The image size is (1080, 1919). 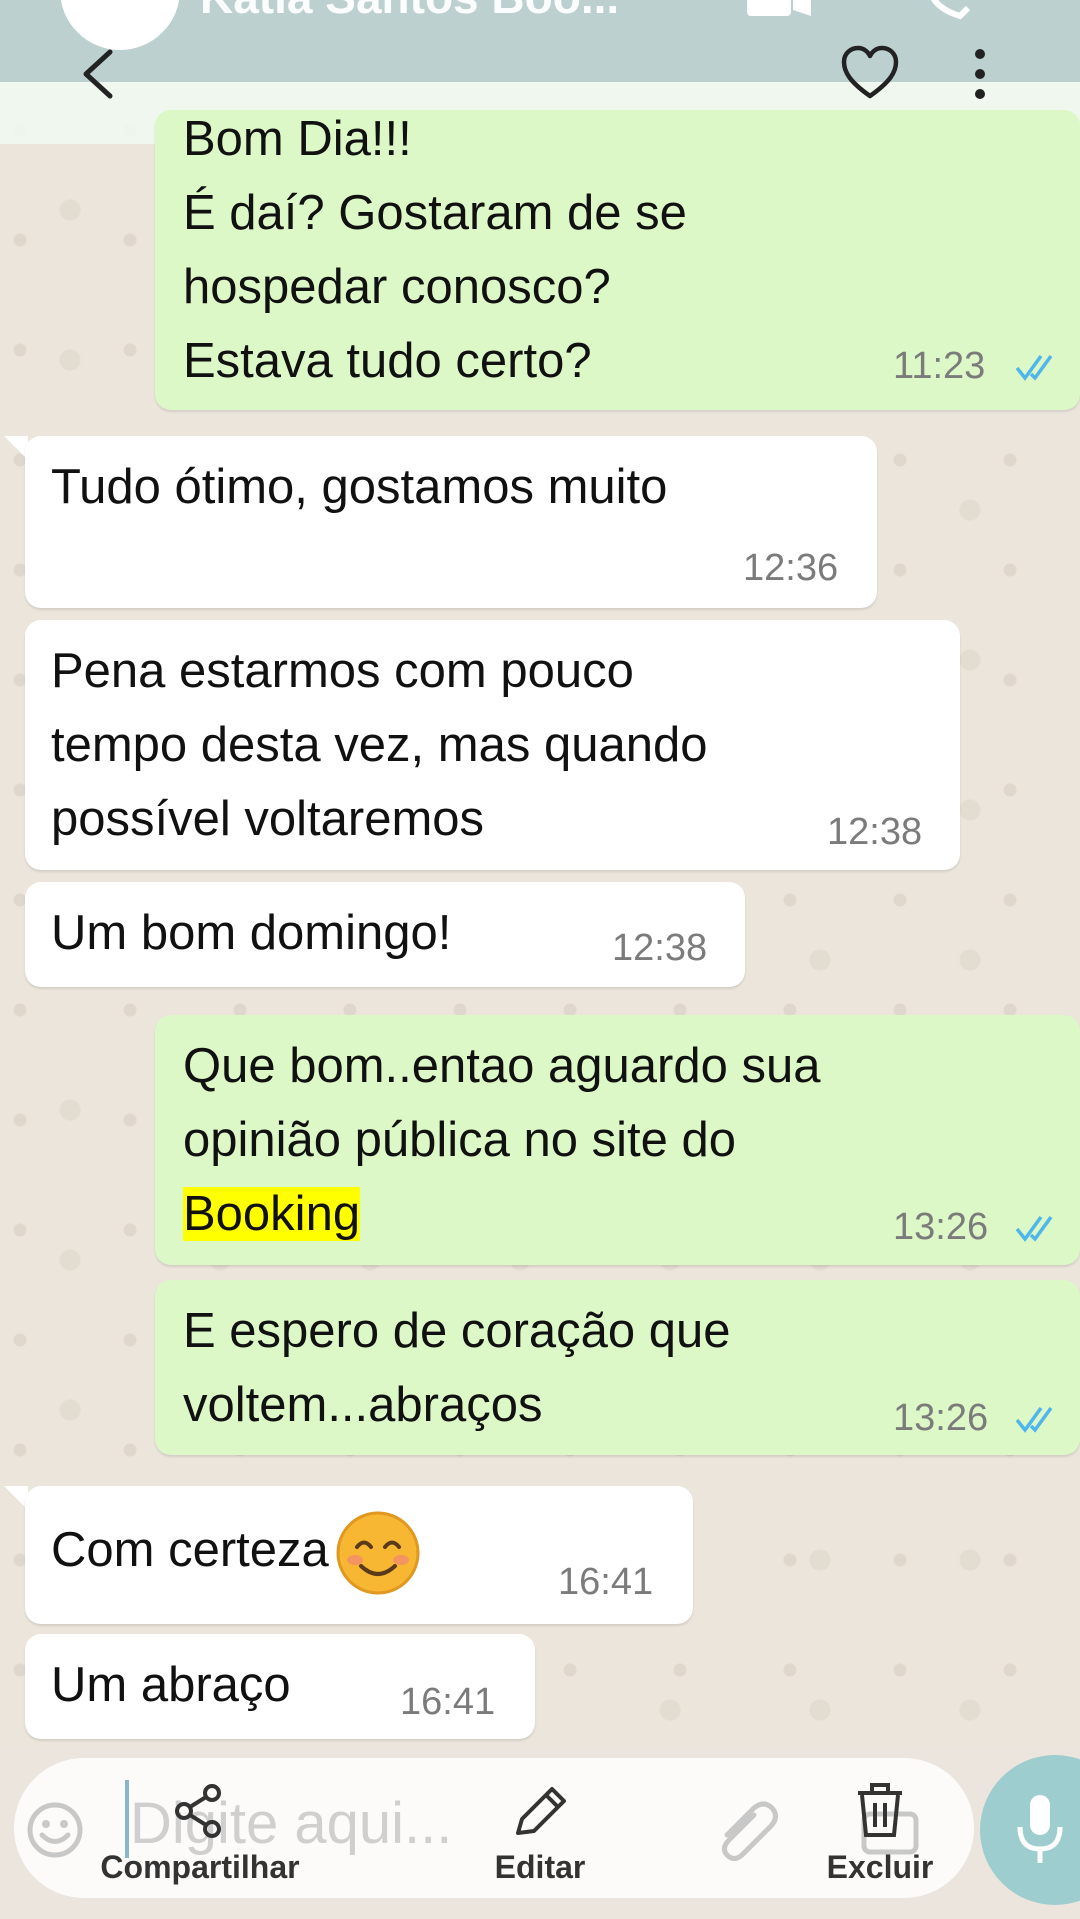 I want to click on emoji-picker-icon, so click(x=55, y=1830).